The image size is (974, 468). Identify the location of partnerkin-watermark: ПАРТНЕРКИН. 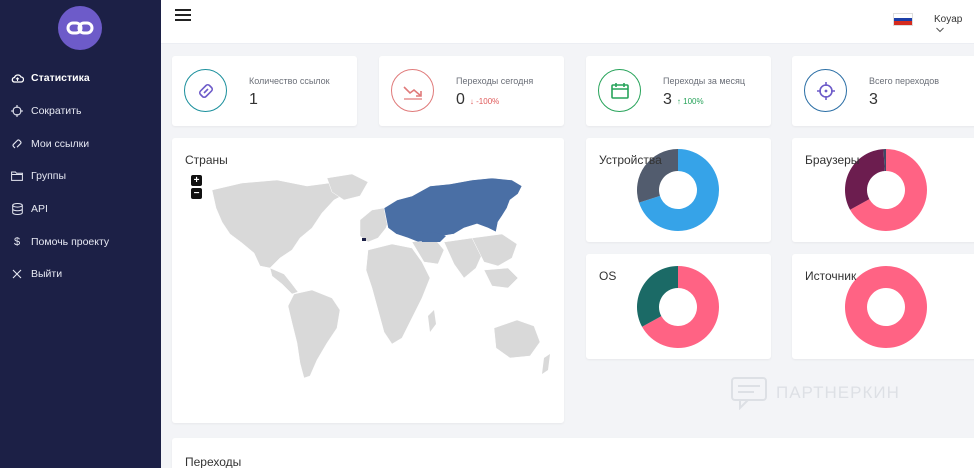
(815, 393).